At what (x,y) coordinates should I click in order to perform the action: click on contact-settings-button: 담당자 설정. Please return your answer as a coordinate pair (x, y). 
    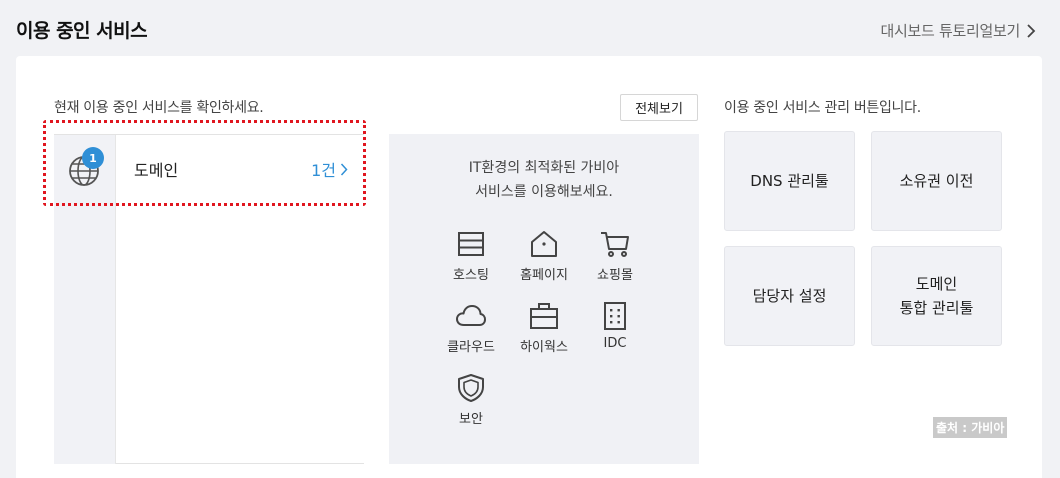
    Looking at the image, I should click on (789, 296).